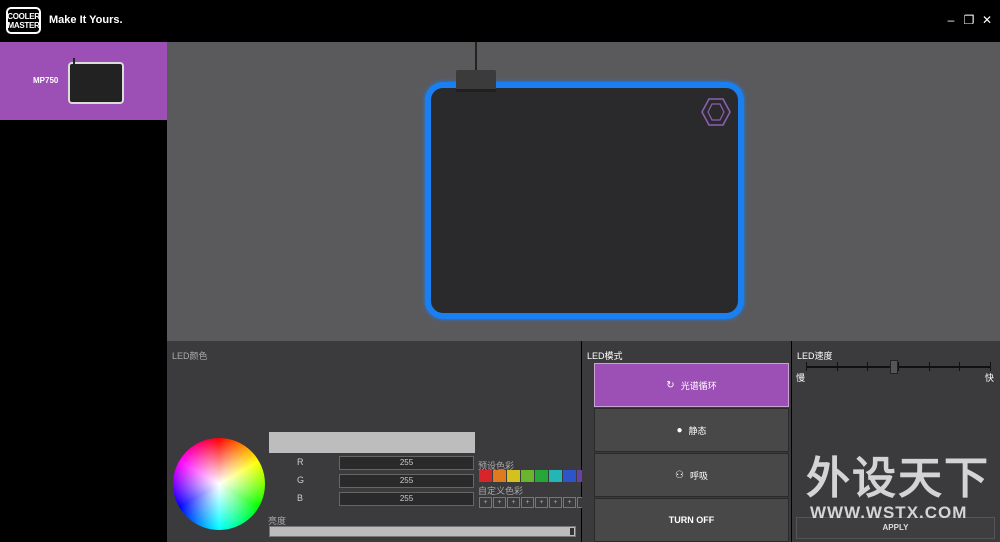 This screenshot has height=542, width=1000. Describe the element at coordinates (300, 498) in the screenshot. I see `blue-label: B` at that location.